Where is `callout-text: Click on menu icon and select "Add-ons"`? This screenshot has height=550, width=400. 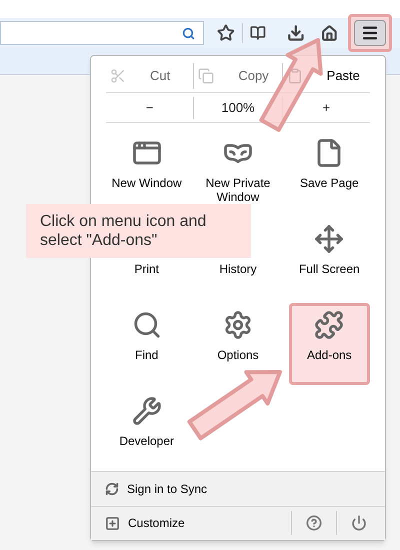
callout-text: Click on menu icon and select "Add-ons" is located at coordinates (124, 231).